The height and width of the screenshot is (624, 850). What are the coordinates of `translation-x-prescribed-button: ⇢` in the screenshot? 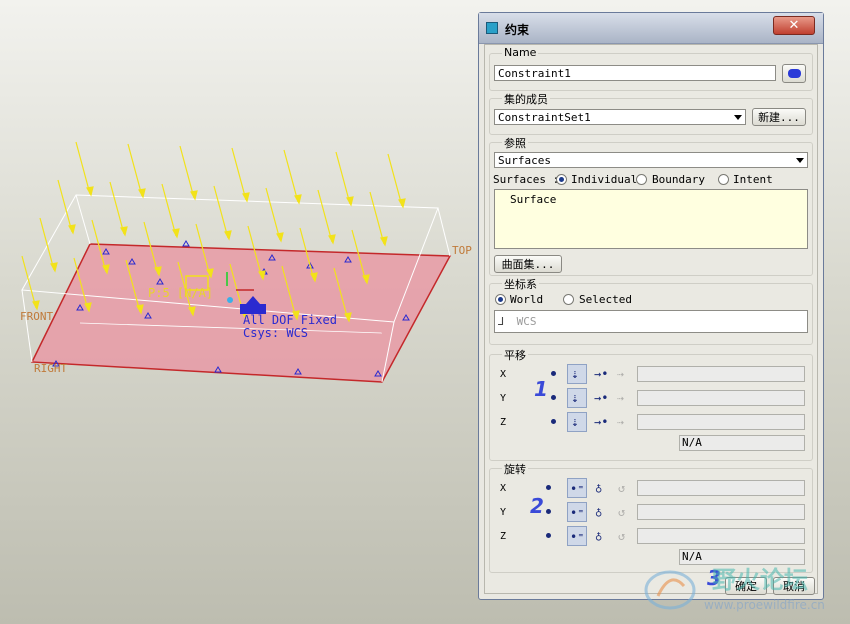 It's located at (624, 374).